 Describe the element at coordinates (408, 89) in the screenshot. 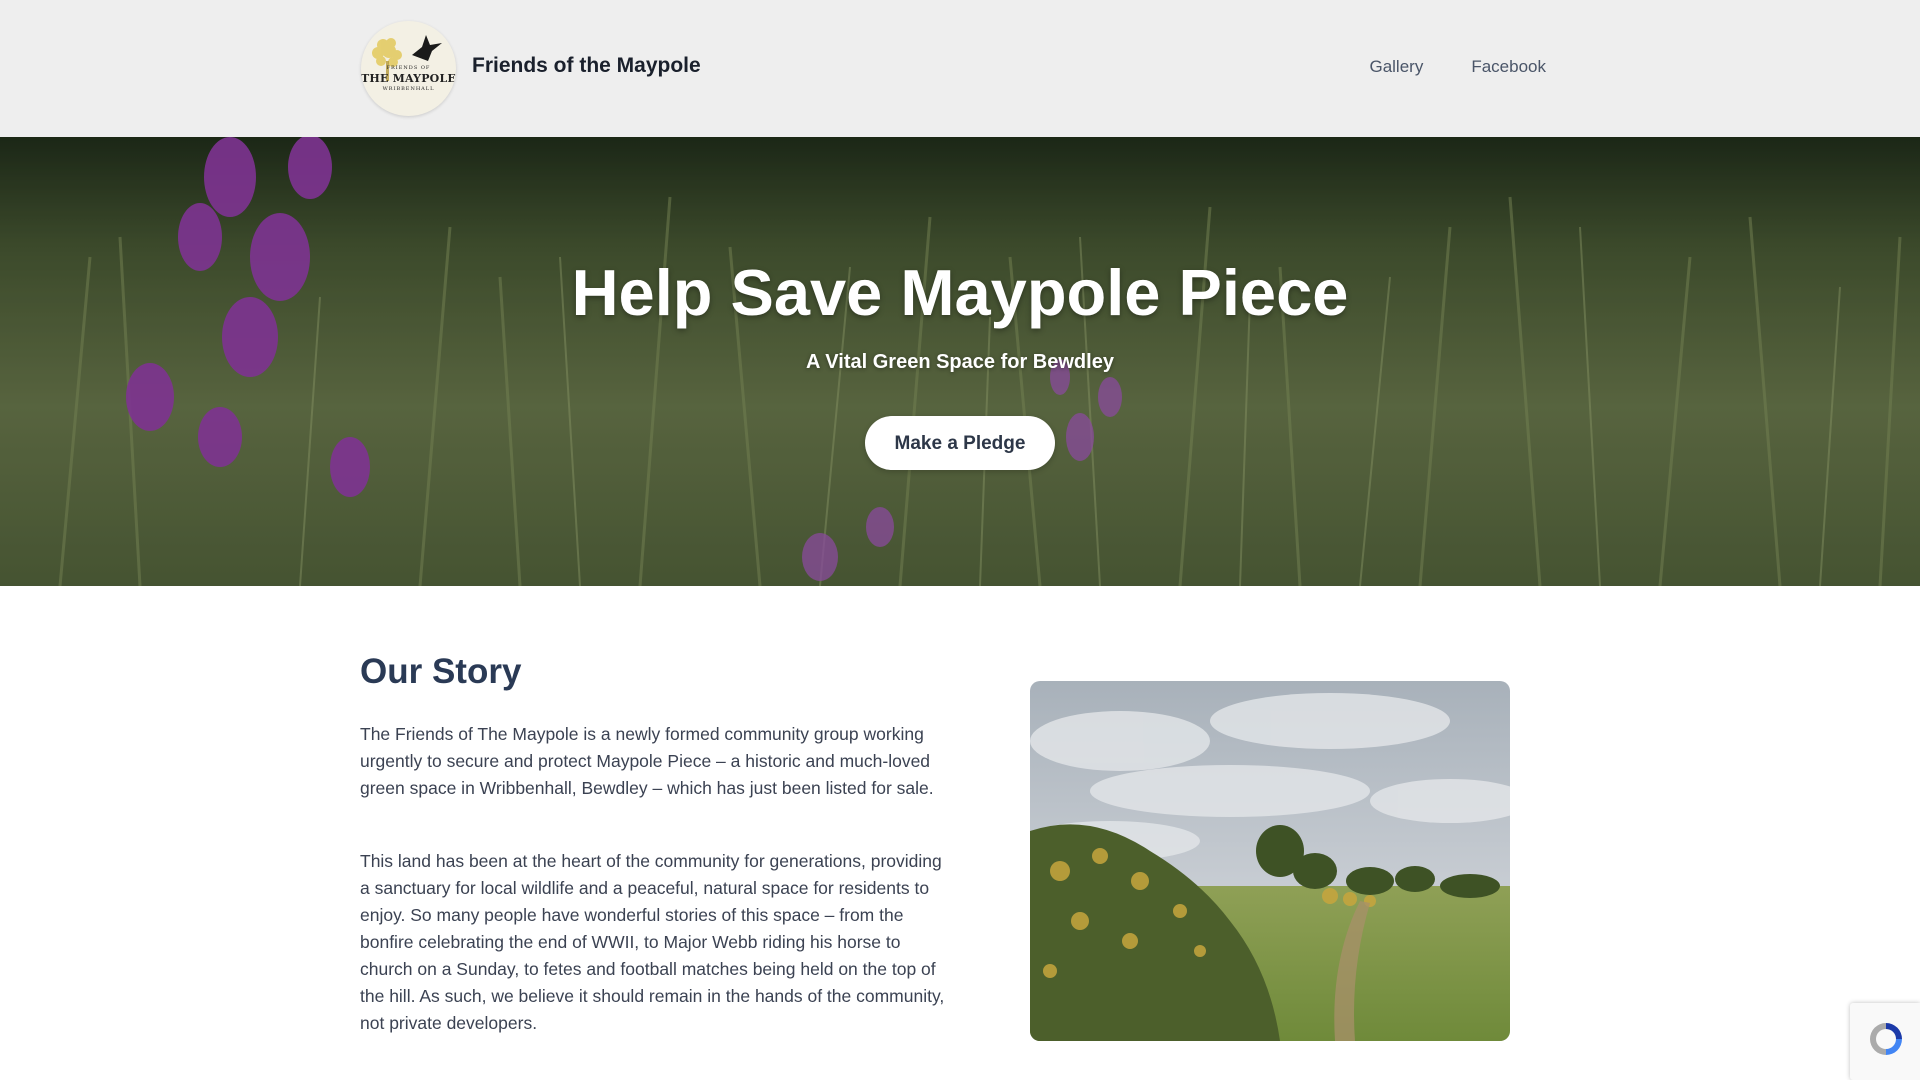

I see `logo-text-bottom: WRIBBENHALL` at that location.